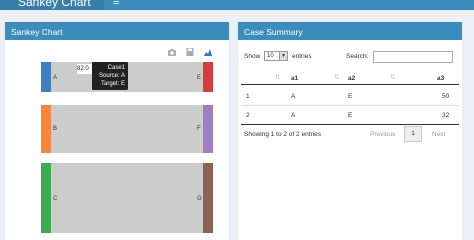 The image size is (474, 240). I want to click on previous-button: Previous, so click(382, 134).